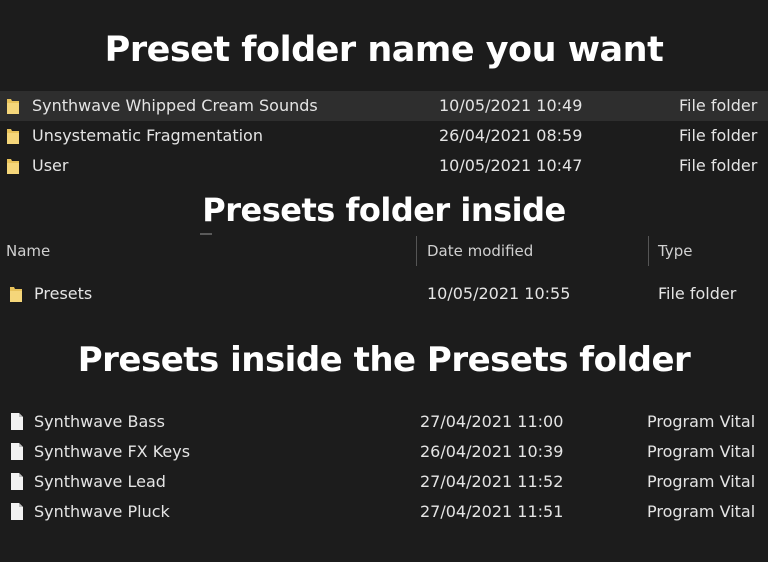 The height and width of the screenshot is (562, 768). Describe the element at coordinates (511, 165) in the screenshot. I see `folder-date: 10/05/2021 10:47` at that location.